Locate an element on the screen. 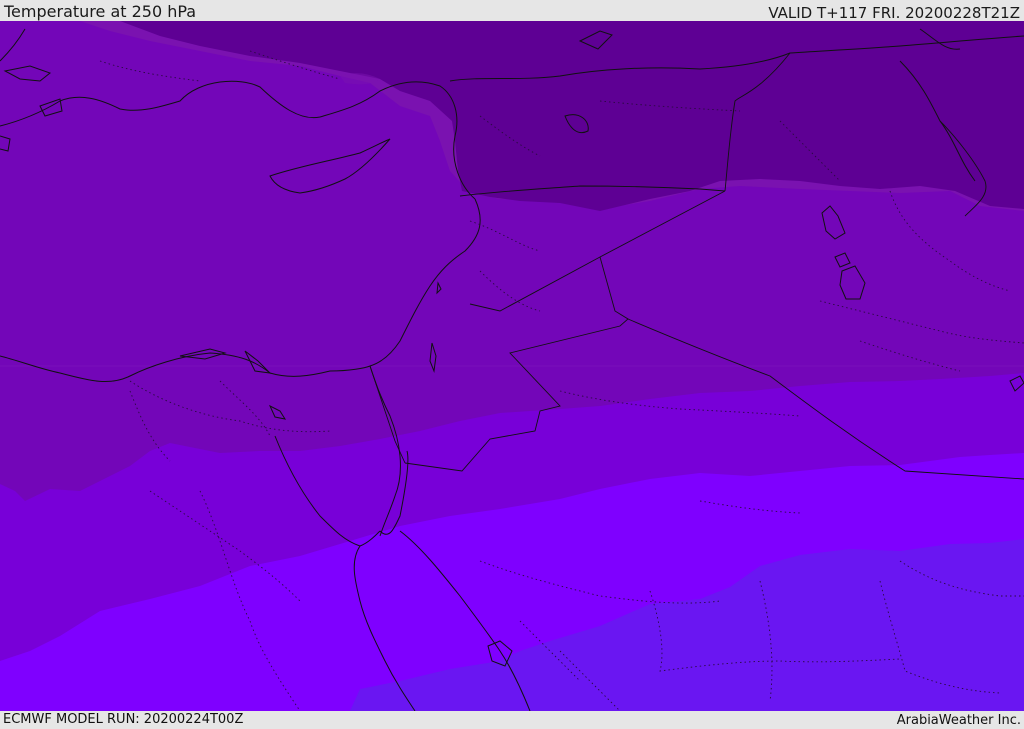 This screenshot has height=729, width=1024. map-title: Temperature at 250 hPa is located at coordinates (100, 11).